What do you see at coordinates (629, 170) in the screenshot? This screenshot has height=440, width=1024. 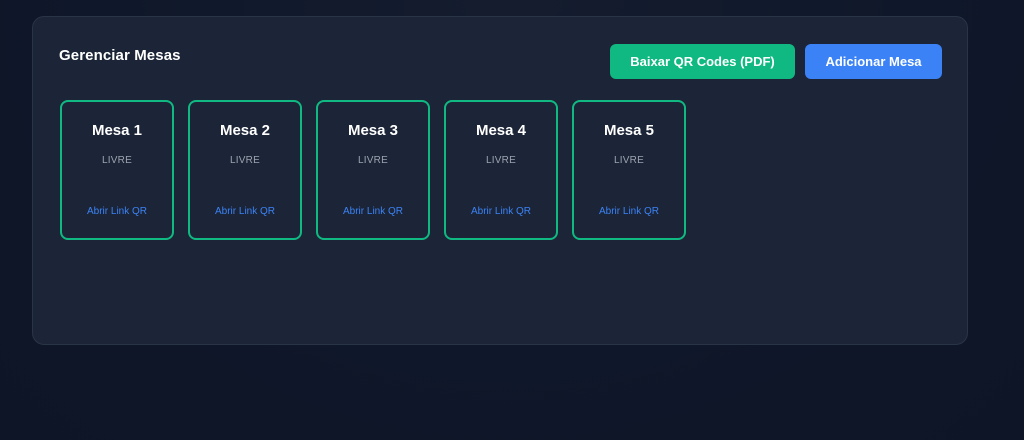 I see `table-card: Mesa 5 LIVRE Abrir Link QR` at bounding box center [629, 170].